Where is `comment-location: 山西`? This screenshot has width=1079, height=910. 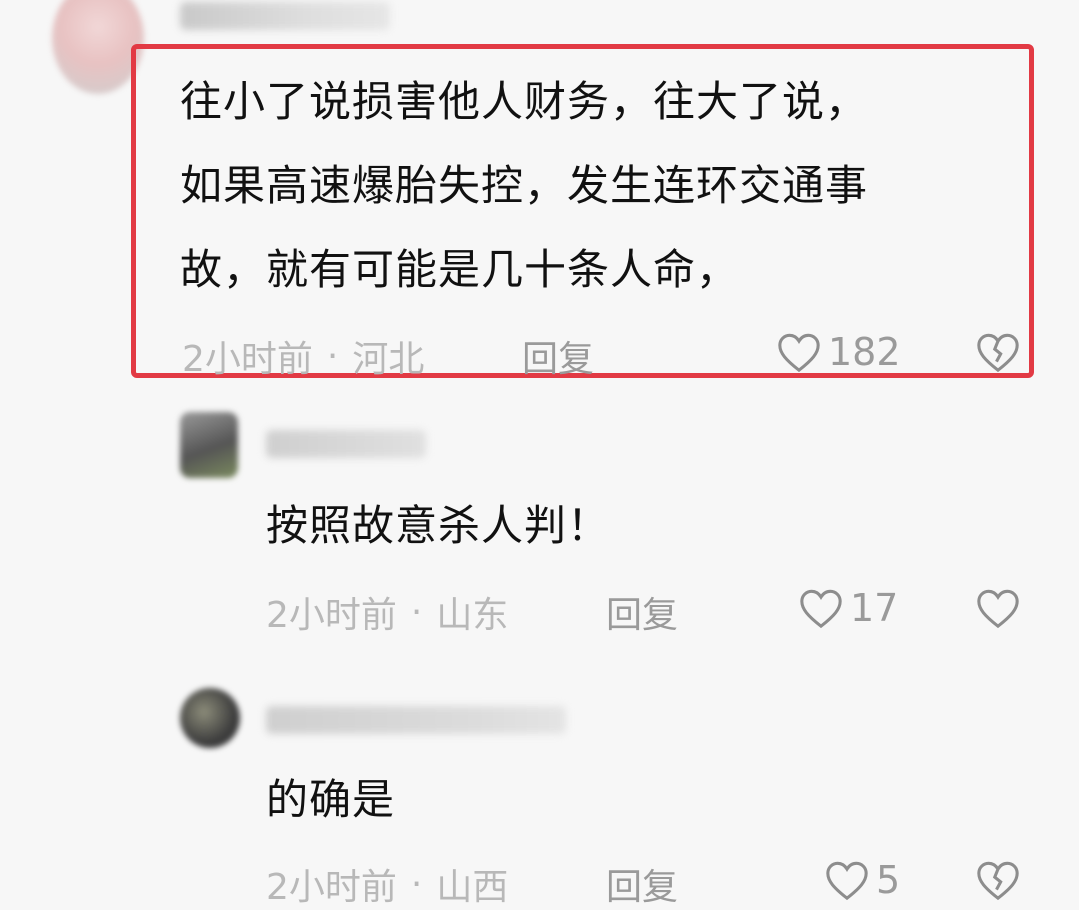 comment-location: 山西 is located at coordinates (472, 887).